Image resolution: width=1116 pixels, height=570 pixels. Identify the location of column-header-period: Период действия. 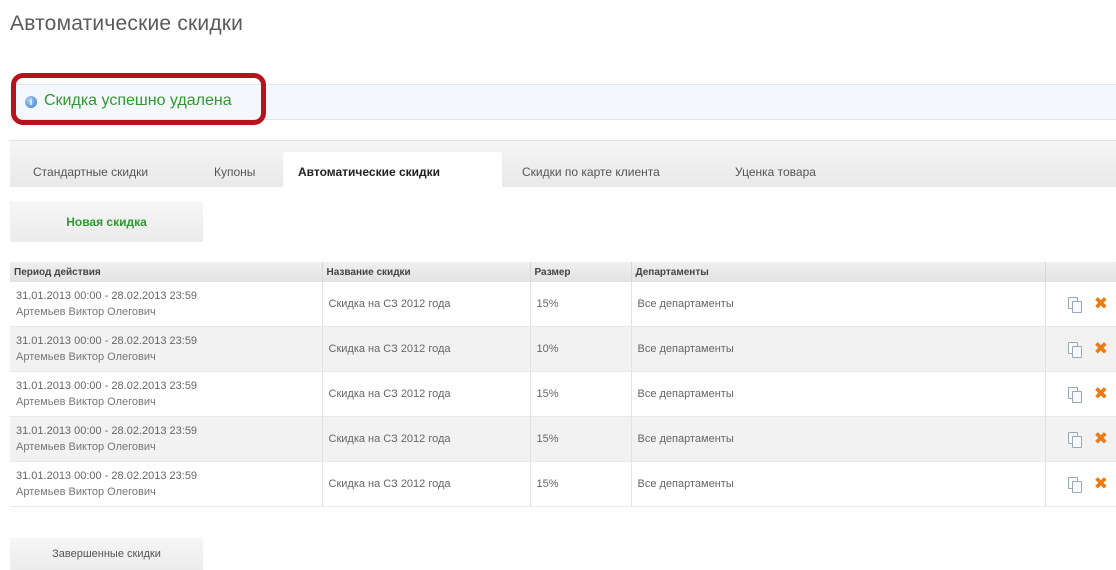
(166, 272).